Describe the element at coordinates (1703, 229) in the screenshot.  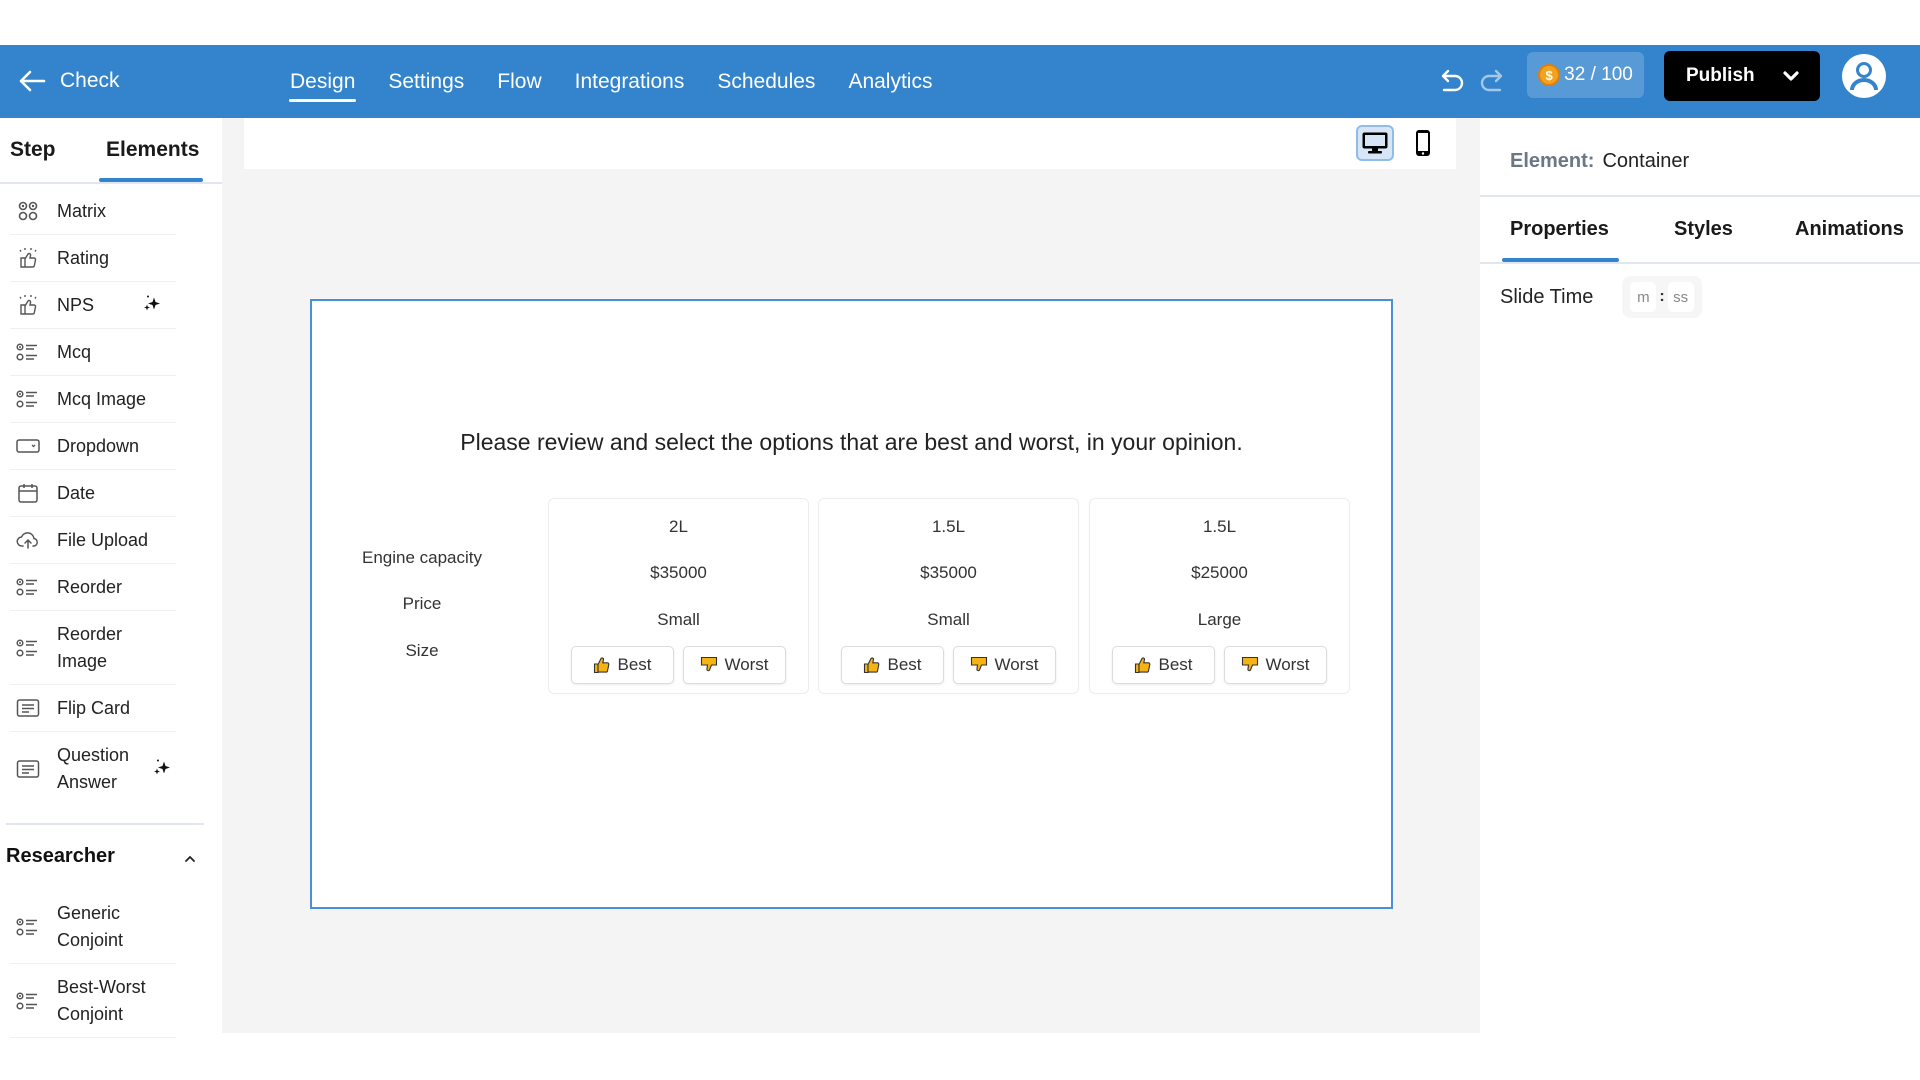
I see `tab-styles: Styles` at that location.